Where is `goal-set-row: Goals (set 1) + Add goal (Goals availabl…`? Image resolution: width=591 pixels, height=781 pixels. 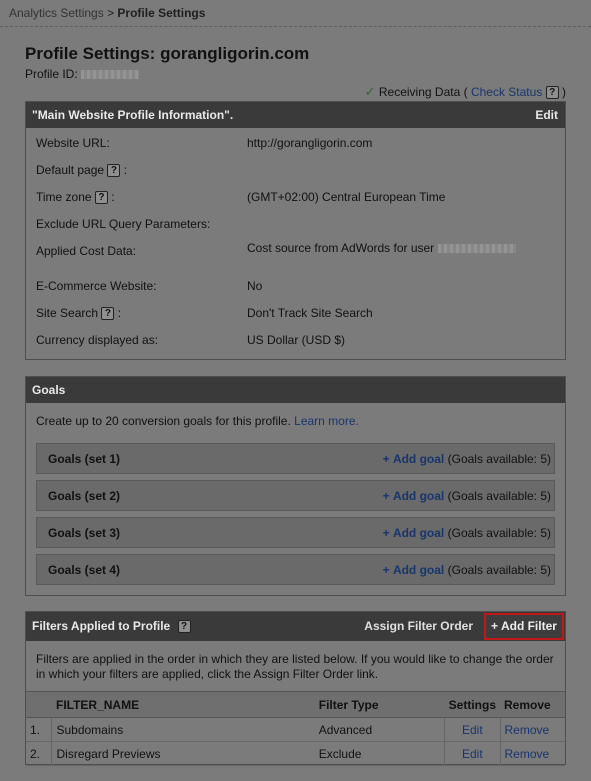
goal-set-row: Goals (set 1) + Add goal (Goals availabl… is located at coordinates (295, 458).